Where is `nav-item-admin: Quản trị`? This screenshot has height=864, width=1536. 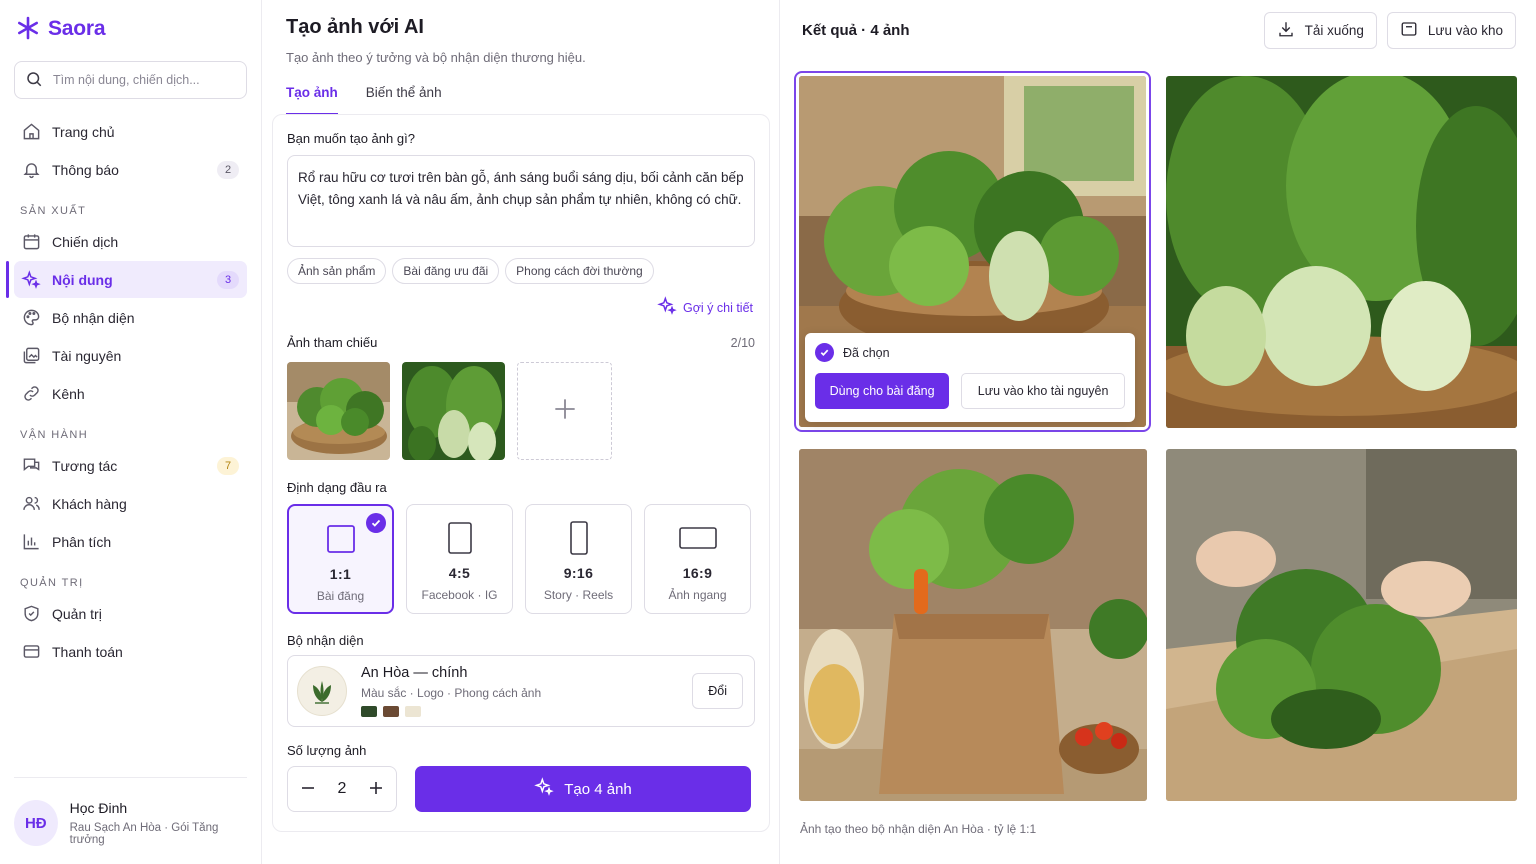
nav-item-admin: Quản trị is located at coordinates (130, 613).